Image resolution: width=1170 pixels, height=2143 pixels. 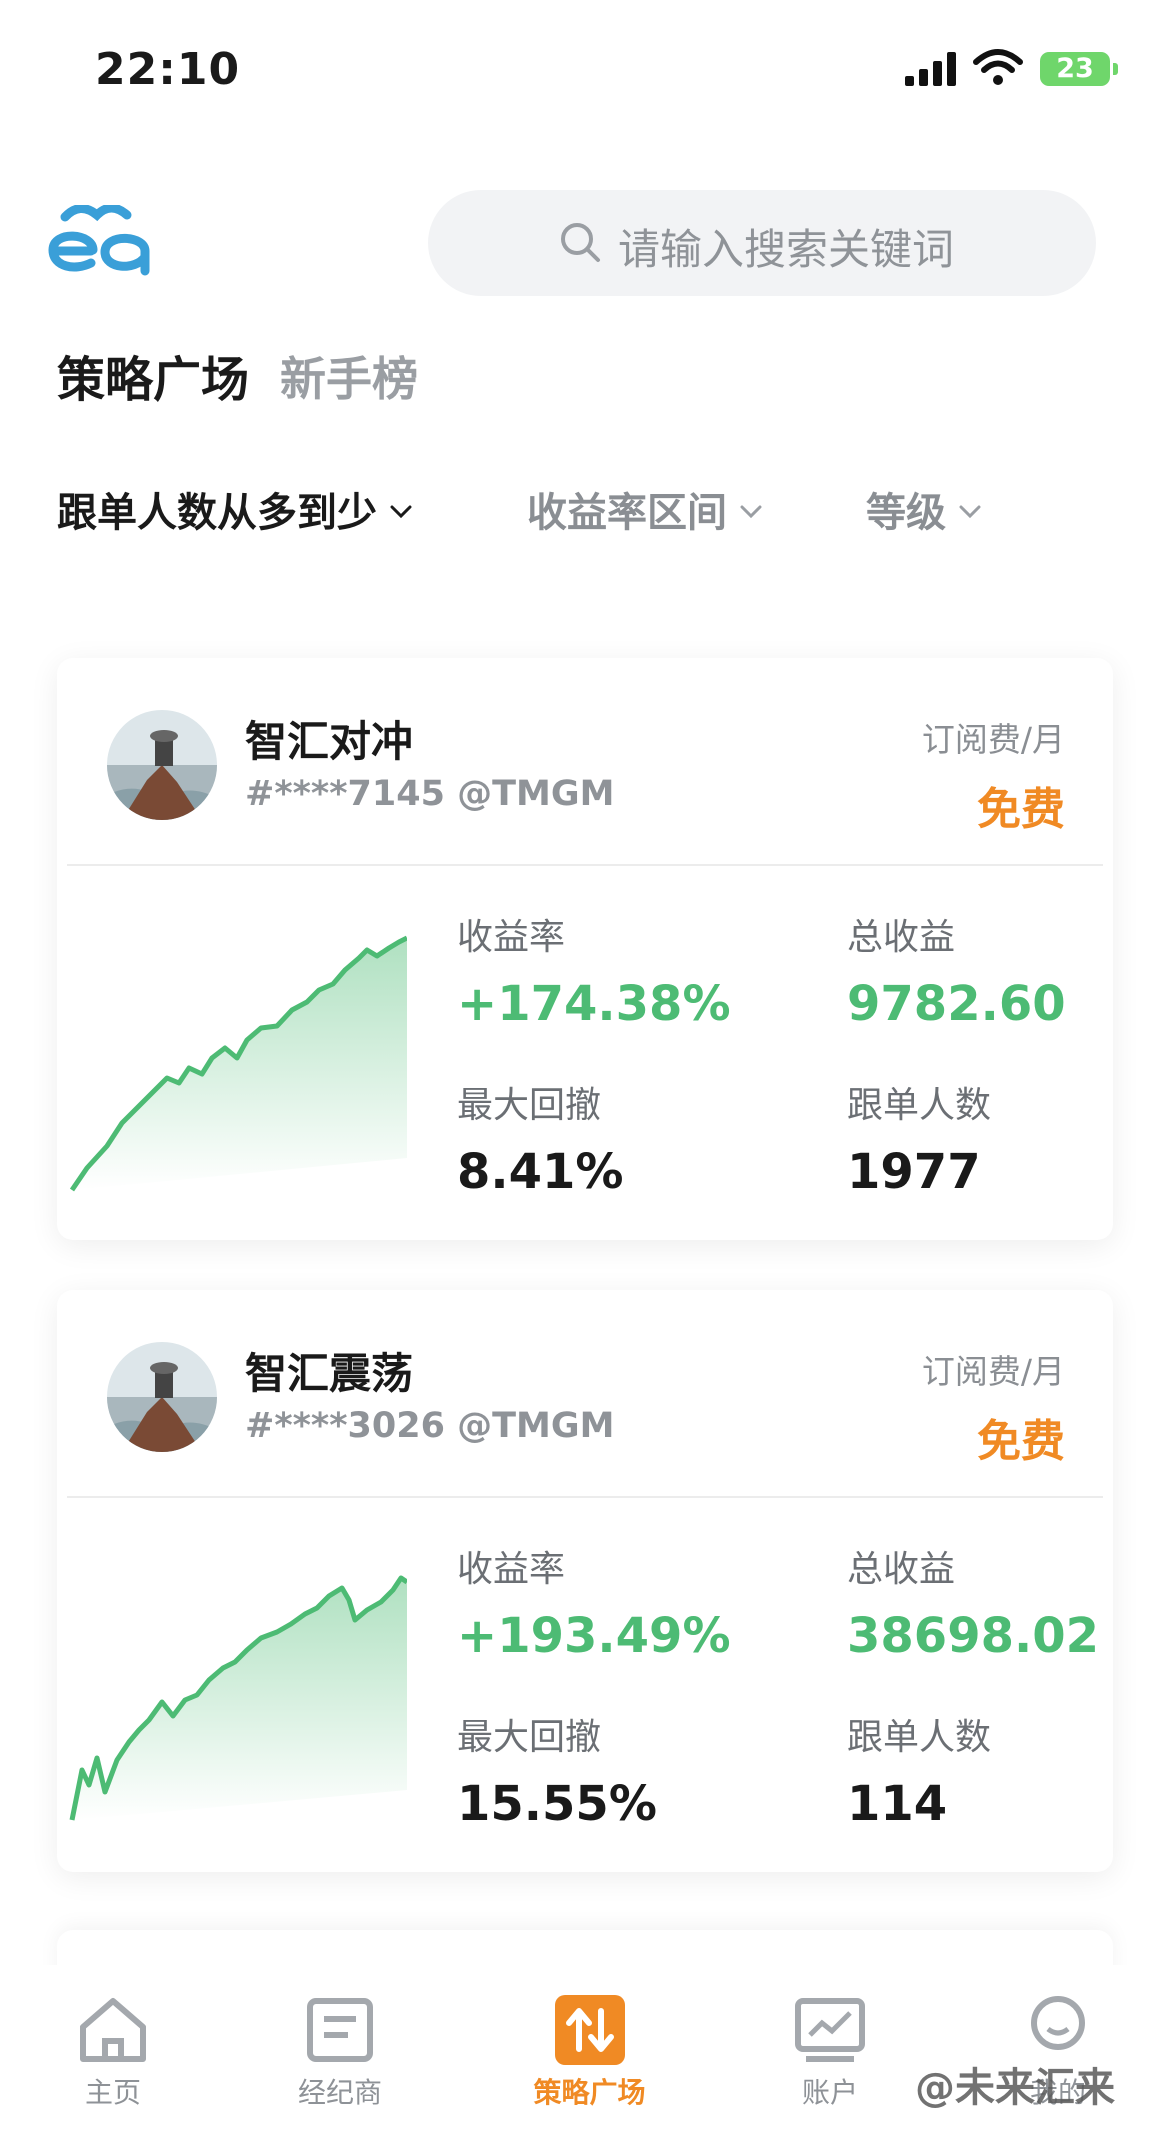 What do you see at coordinates (998, 67) in the screenshot?
I see `wifi-icon` at bounding box center [998, 67].